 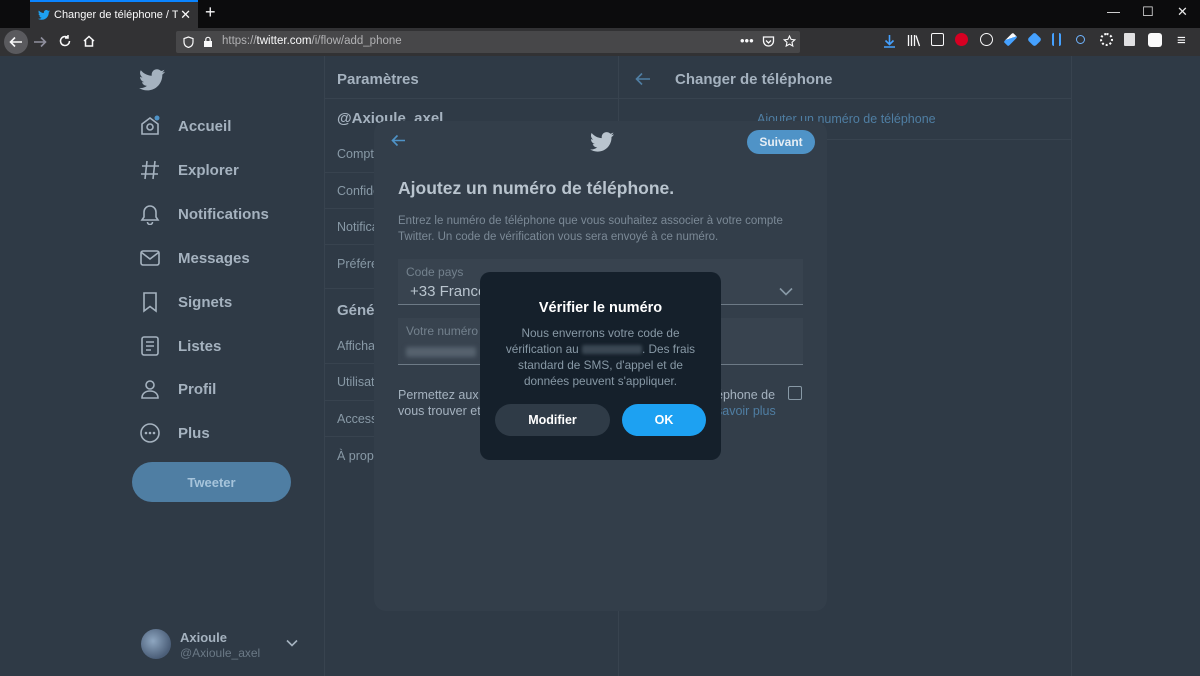 What do you see at coordinates (208, 170) in the screenshot?
I see `sidebar-item-label: Explorer` at bounding box center [208, 170].